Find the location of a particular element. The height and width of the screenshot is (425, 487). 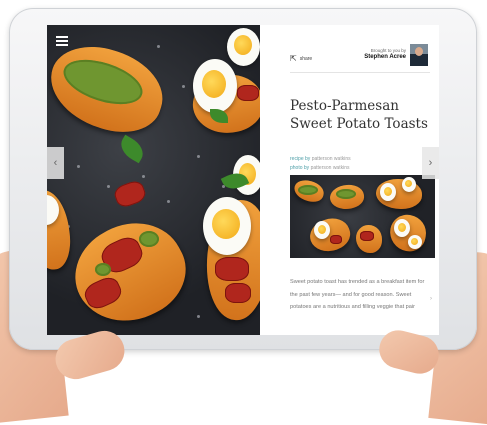

photo-author: patterson watkins is located at coordinates (330, 168).